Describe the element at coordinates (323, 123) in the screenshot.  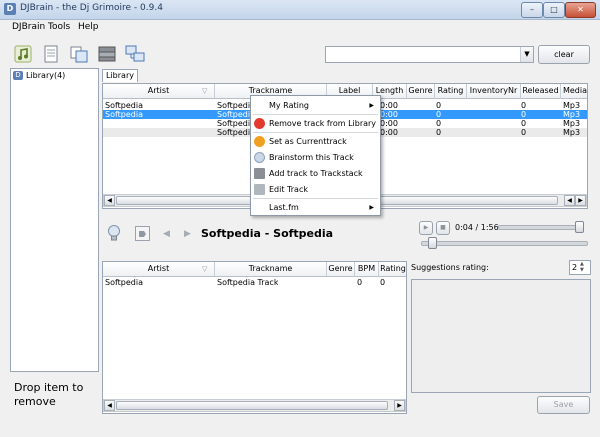
I see `menu-item-label: Remove track from Library` at that location.